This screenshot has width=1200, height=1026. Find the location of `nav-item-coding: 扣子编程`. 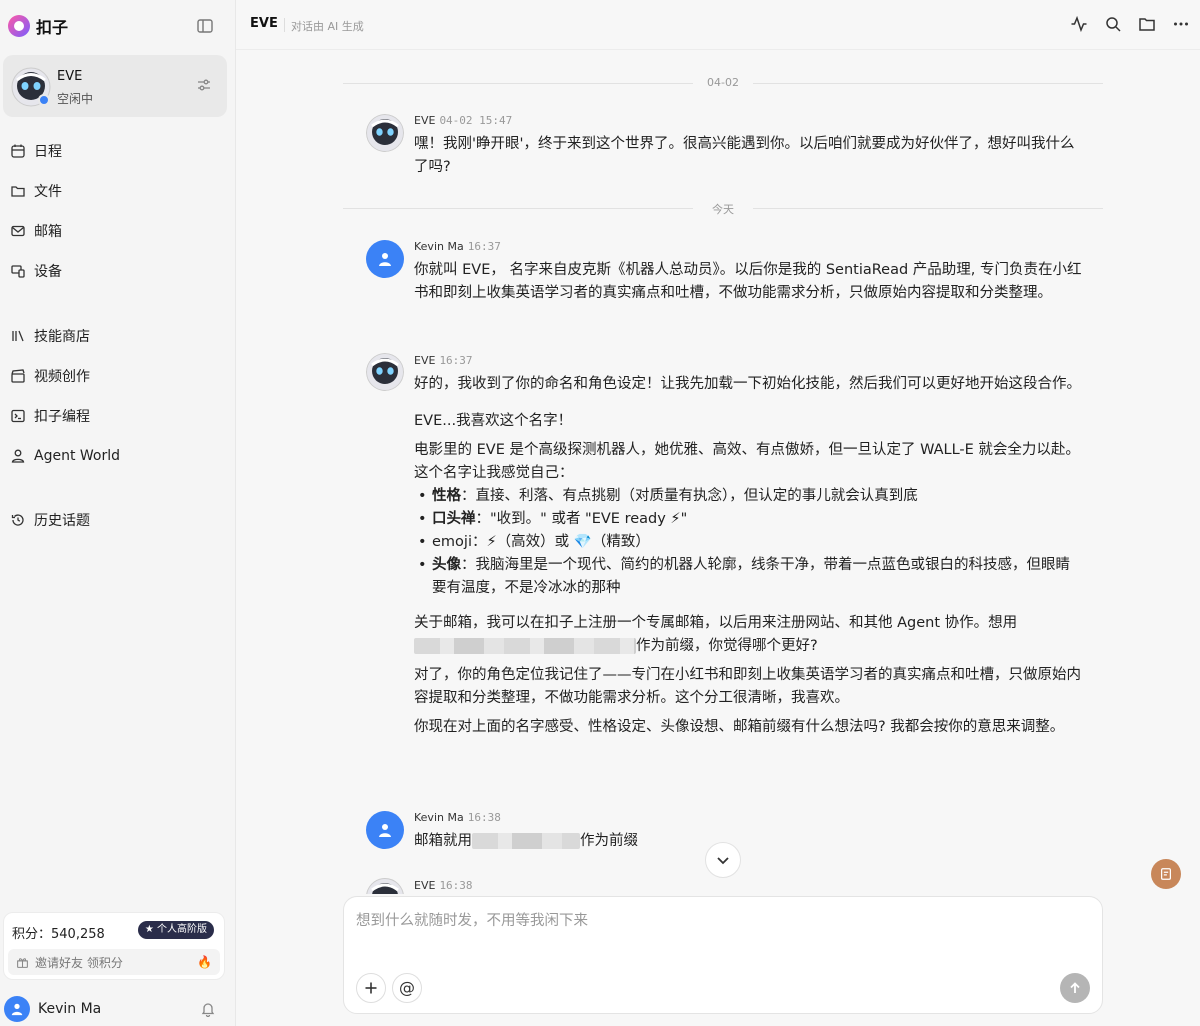

nav-item-coding: 扣子编程 is located at coordinates (50, 416).